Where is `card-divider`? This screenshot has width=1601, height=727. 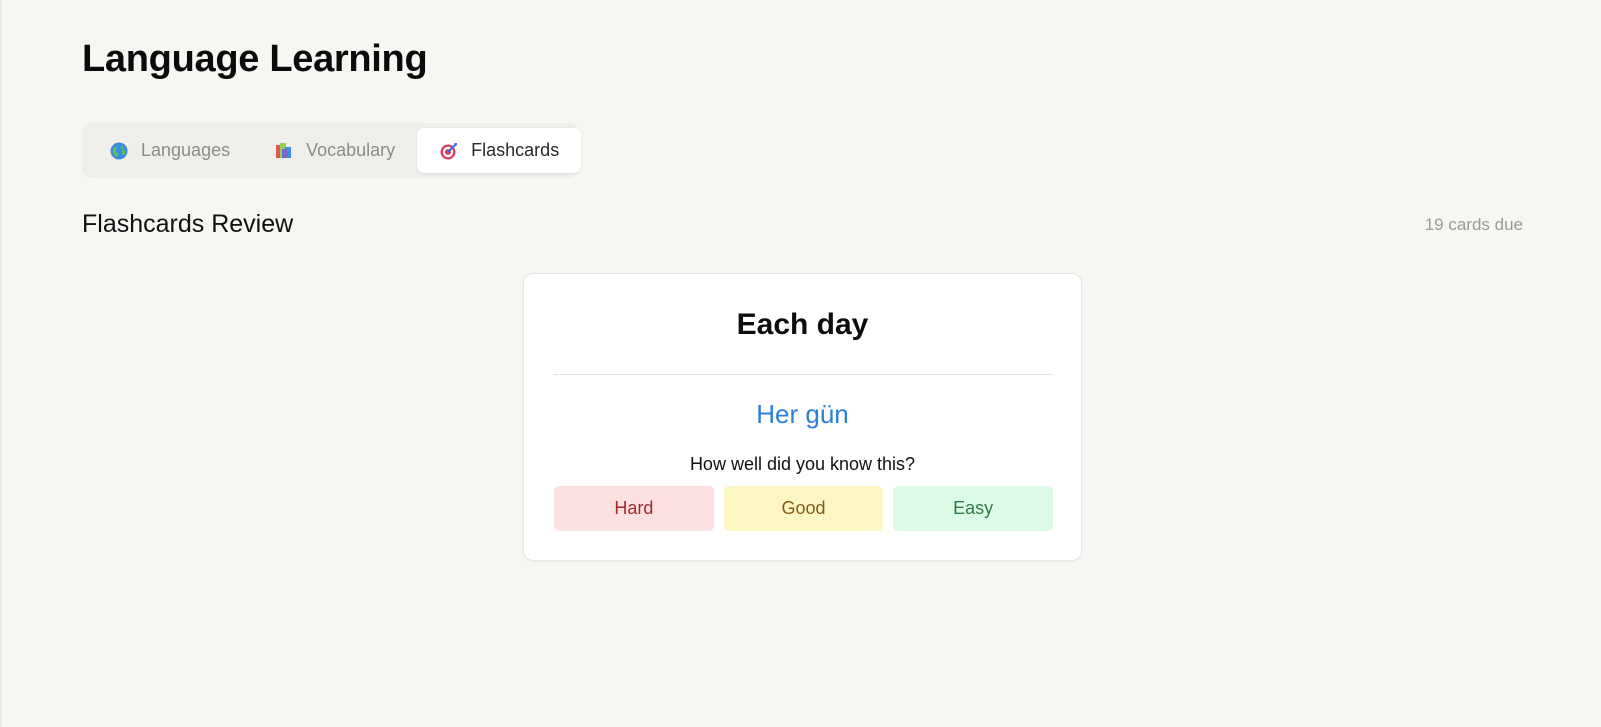 card-divider is located at coordinates (803, 374).